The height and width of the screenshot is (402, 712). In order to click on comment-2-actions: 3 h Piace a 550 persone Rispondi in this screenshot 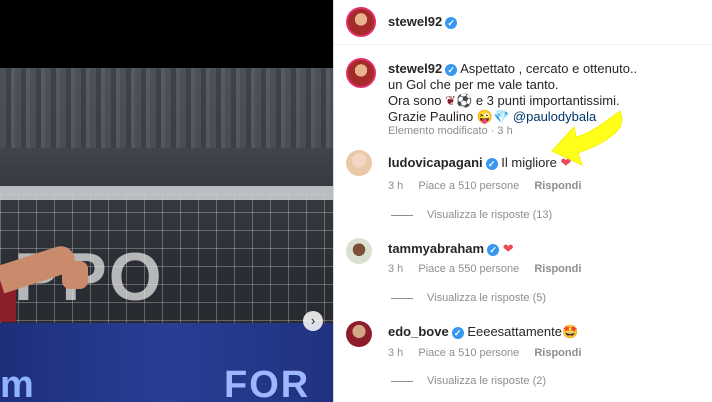, I will do `click(490, 269)`.